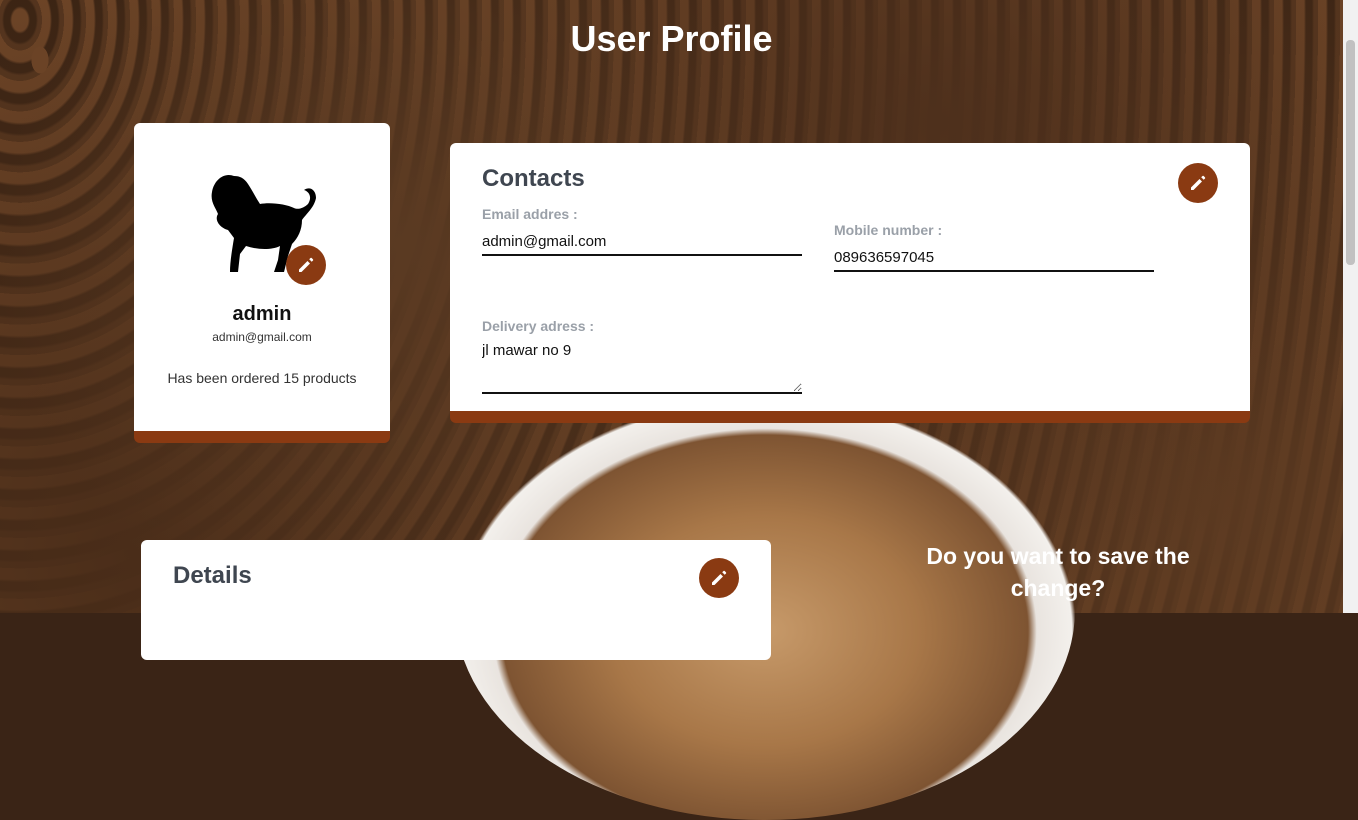 Image resolution: width=1358 pixels, height=820 pixels. What do you see at coordinates (530, 214) in the screenshot?
I see `email-label: Email addres :` at bounding box center [530, 214].